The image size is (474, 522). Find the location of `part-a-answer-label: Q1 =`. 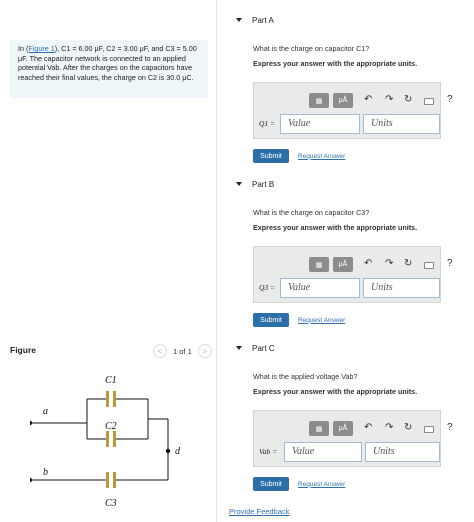

part-a-answer-label: Q1 = is located at coordinates (267, 123).